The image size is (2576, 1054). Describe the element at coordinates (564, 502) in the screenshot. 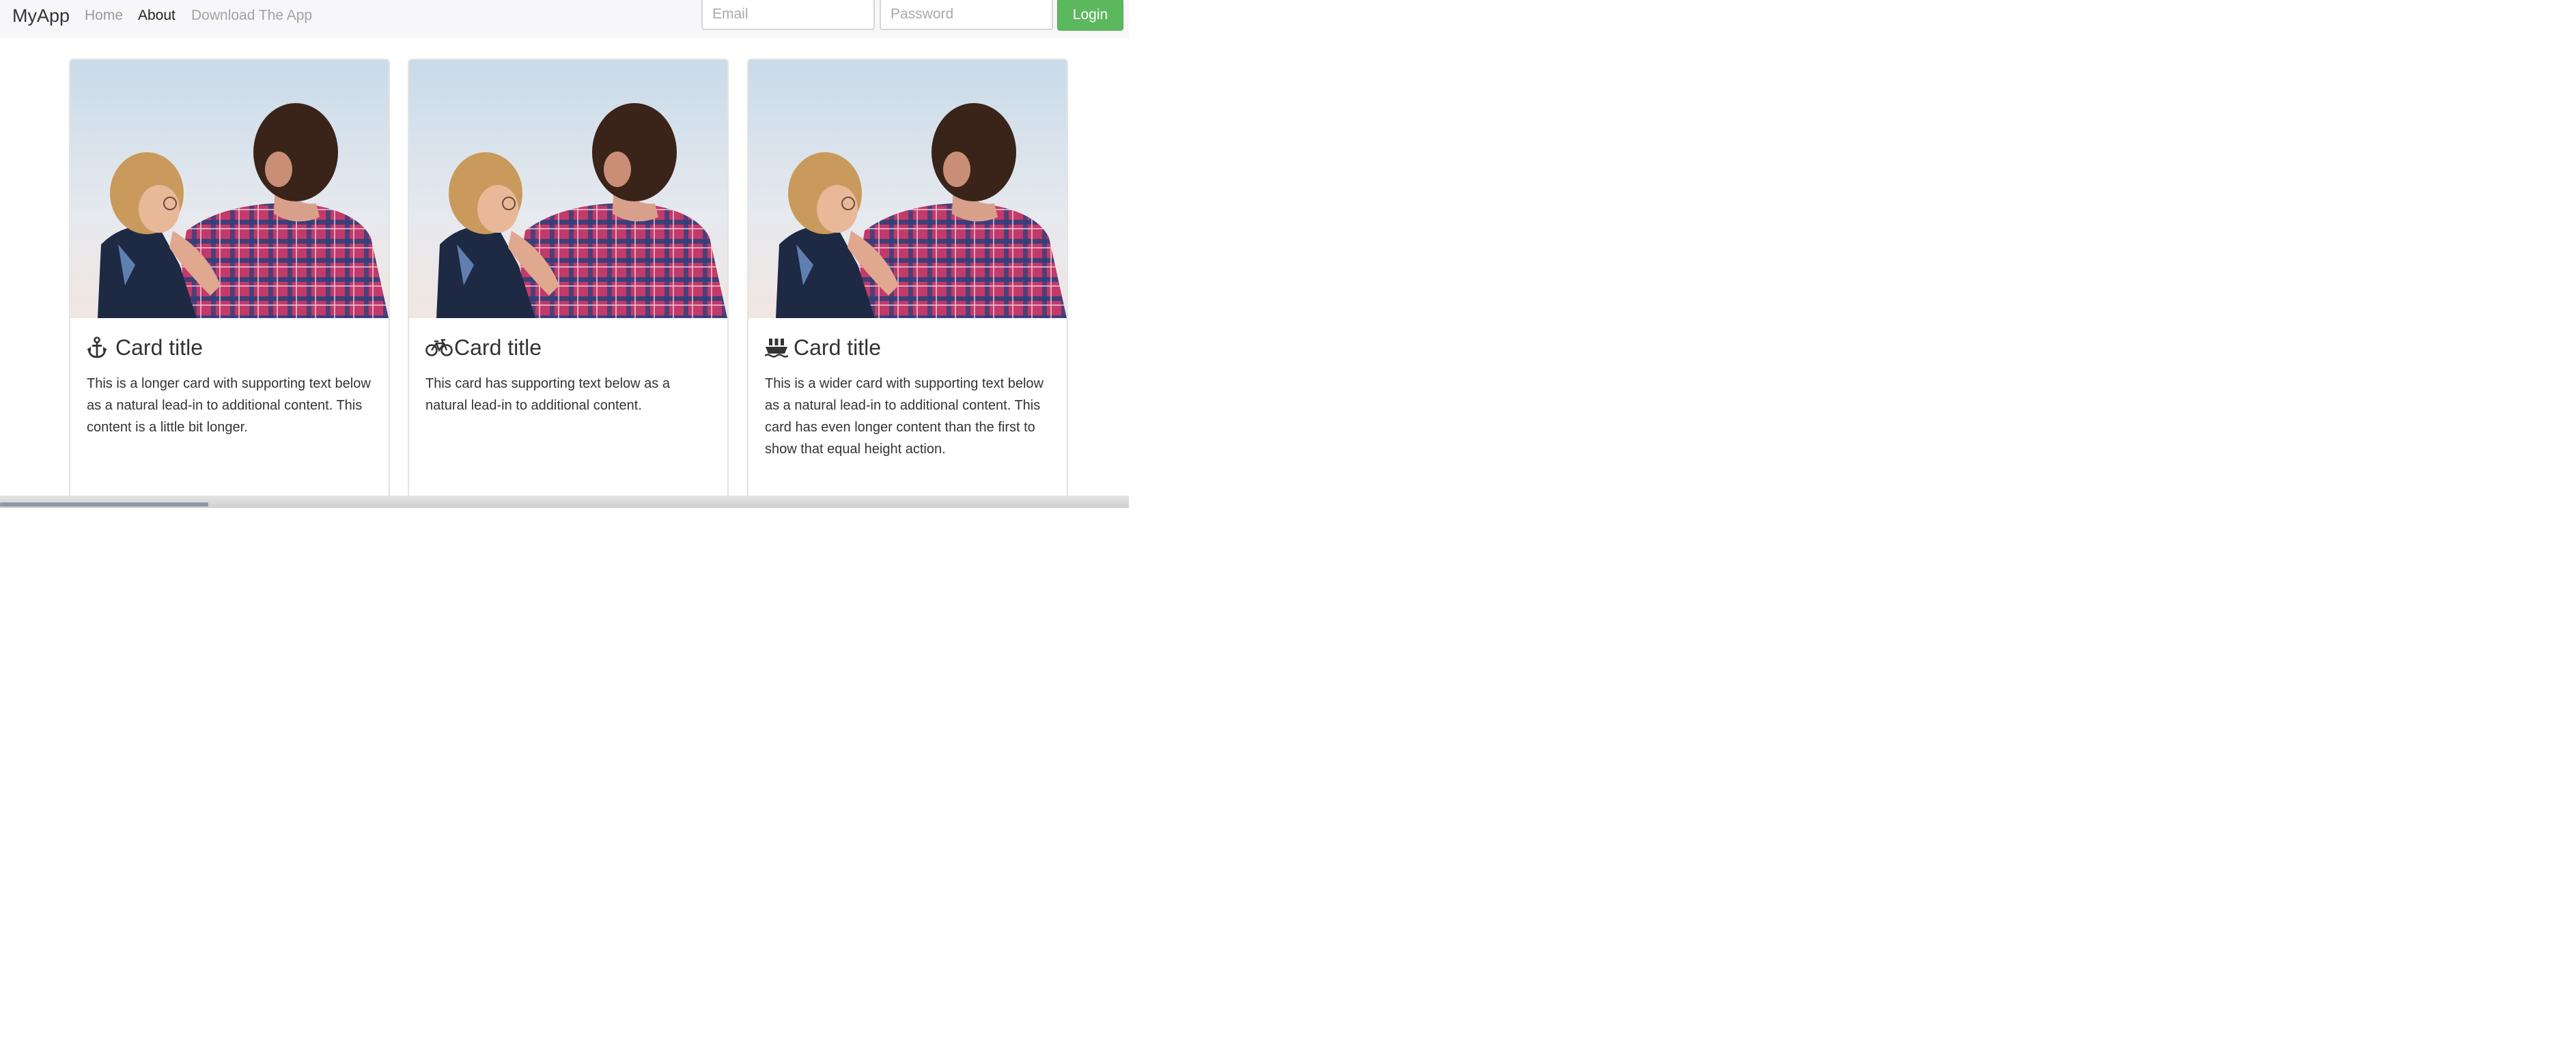

I see `horizontal-scrollbar` at that location.